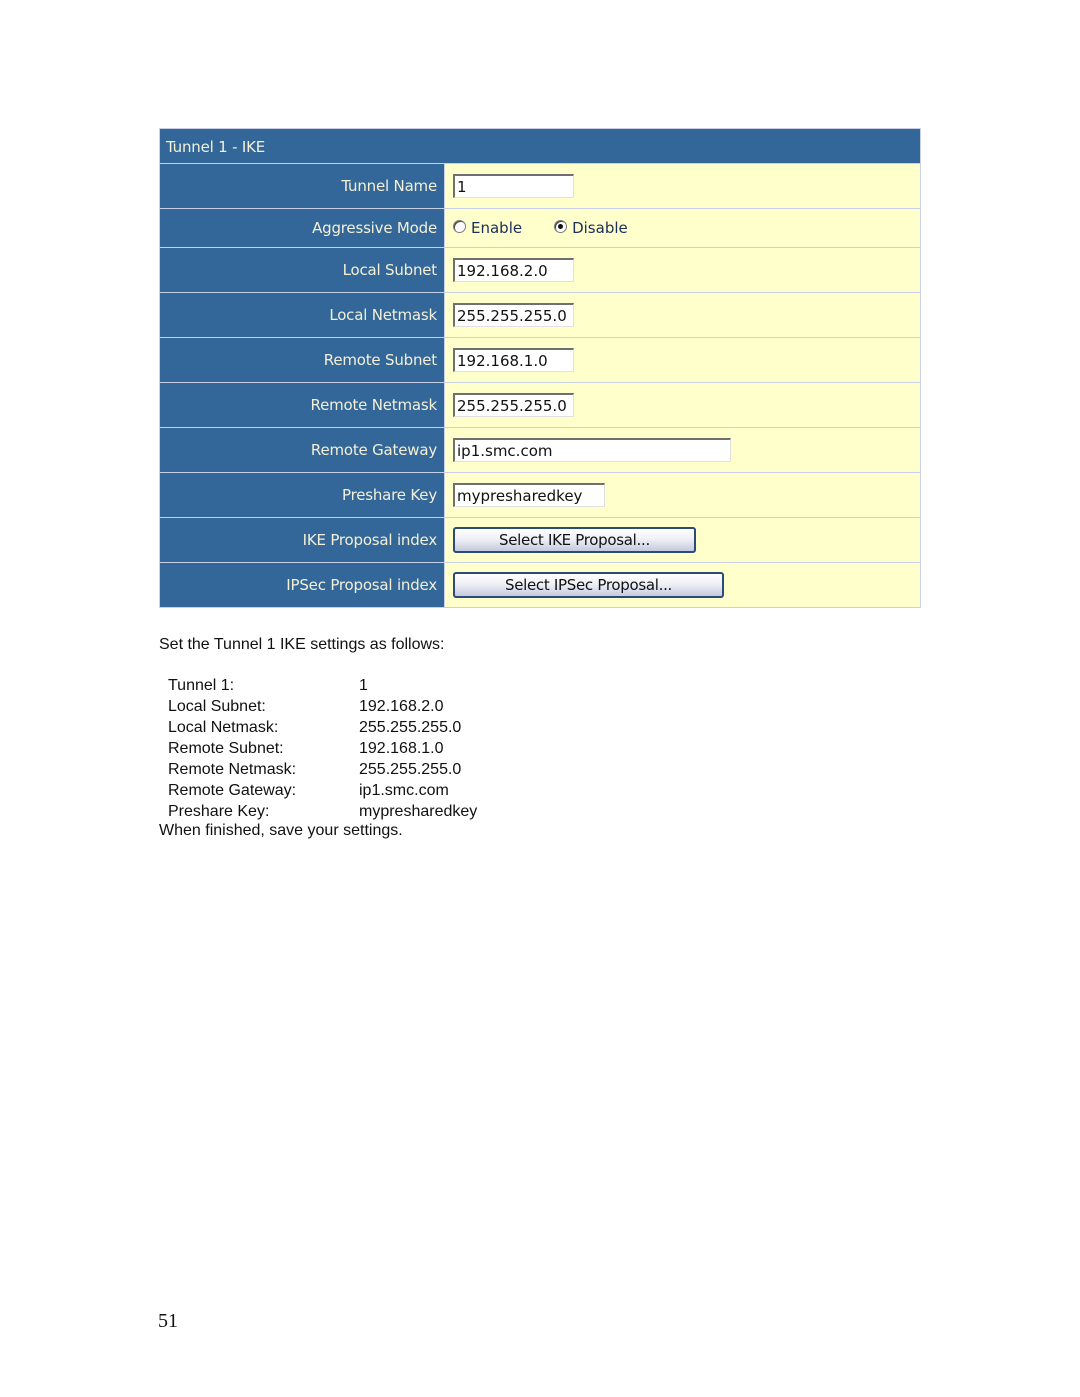  Describe the element at coordinates (540, 146) in the screenshot. I see `panel-title: Tunnel 1 - IKE` at that location.